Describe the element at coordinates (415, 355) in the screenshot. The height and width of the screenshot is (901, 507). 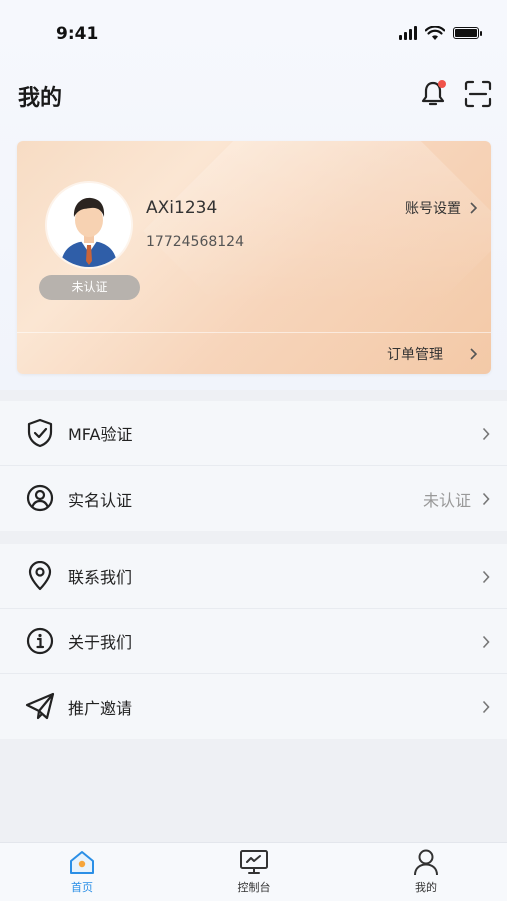
I see `order-management-label: 订单管理` at that location.